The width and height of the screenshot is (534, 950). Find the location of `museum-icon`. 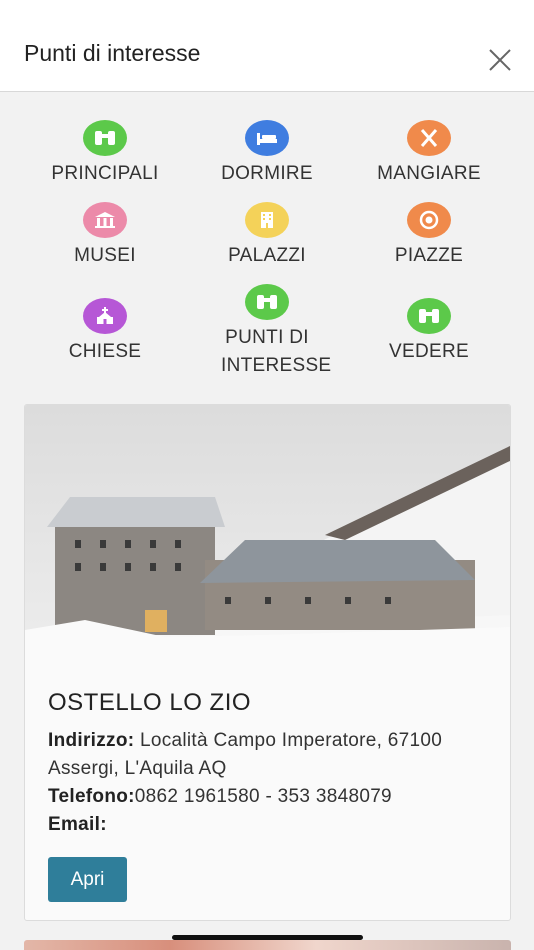

museum-icon is located at coordinates (105, 220).